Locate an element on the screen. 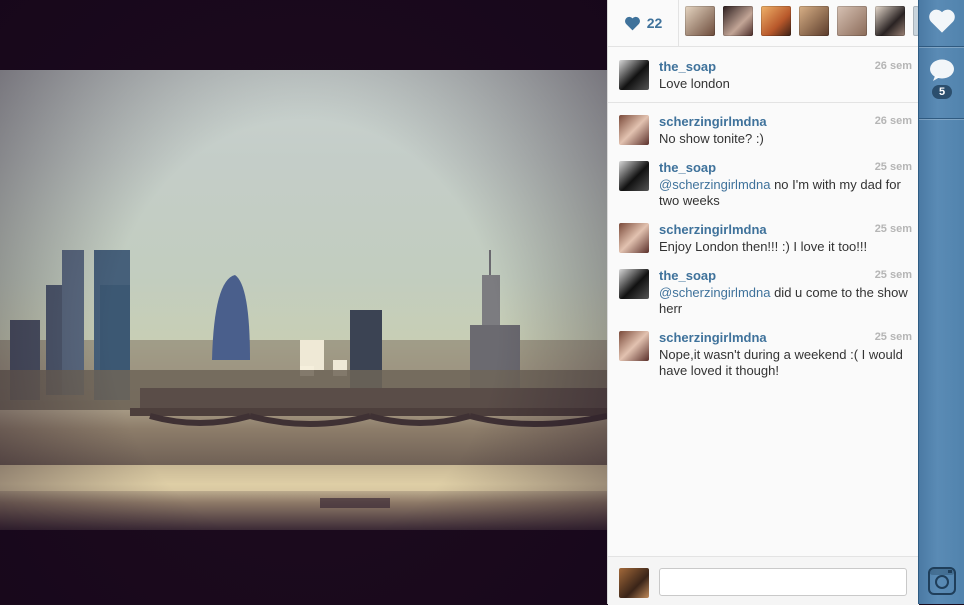 Image resolution: width=964 pixels, height=605 pixels. comment-text: Love london is located at coordinates (694, 83).